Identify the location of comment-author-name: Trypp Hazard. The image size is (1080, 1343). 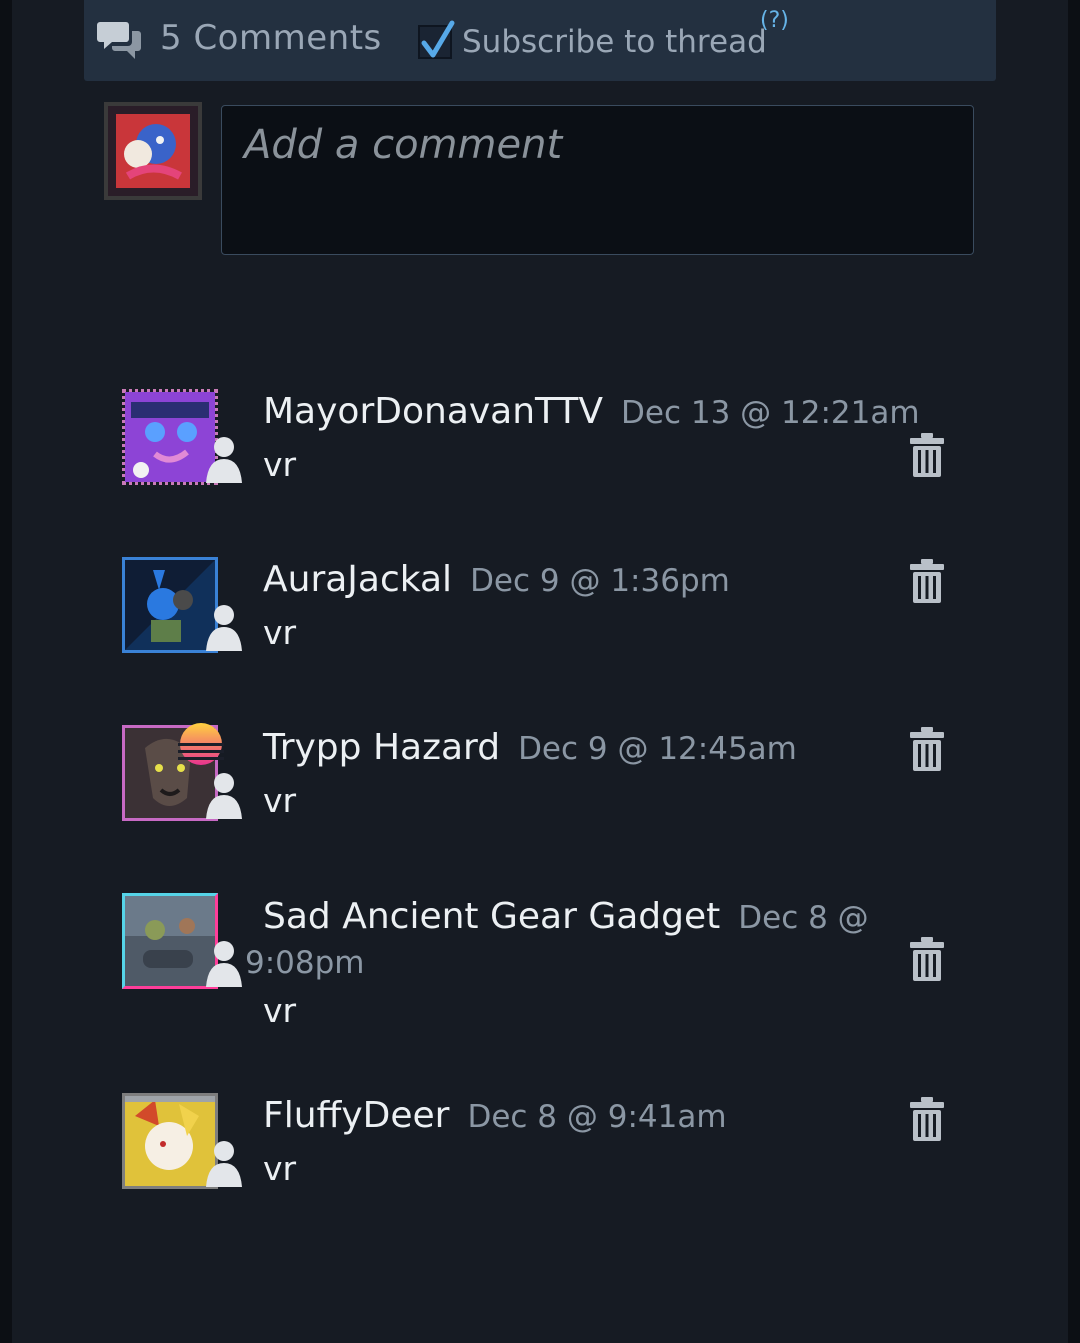
(381, 747).